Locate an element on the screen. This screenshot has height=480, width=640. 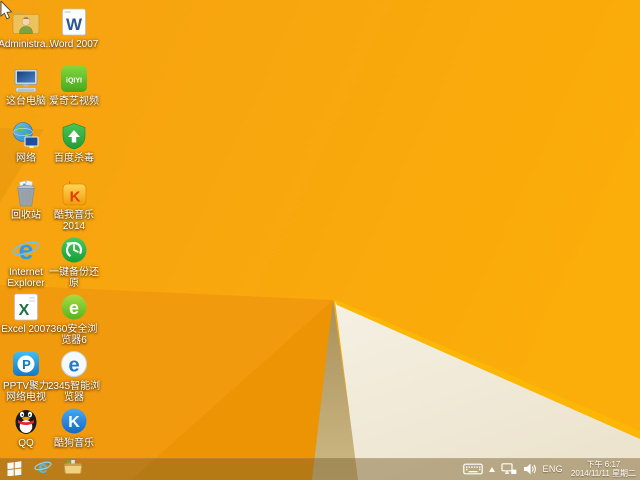
clock-time: 下午 6:17 is located at coordinates (603, 464).